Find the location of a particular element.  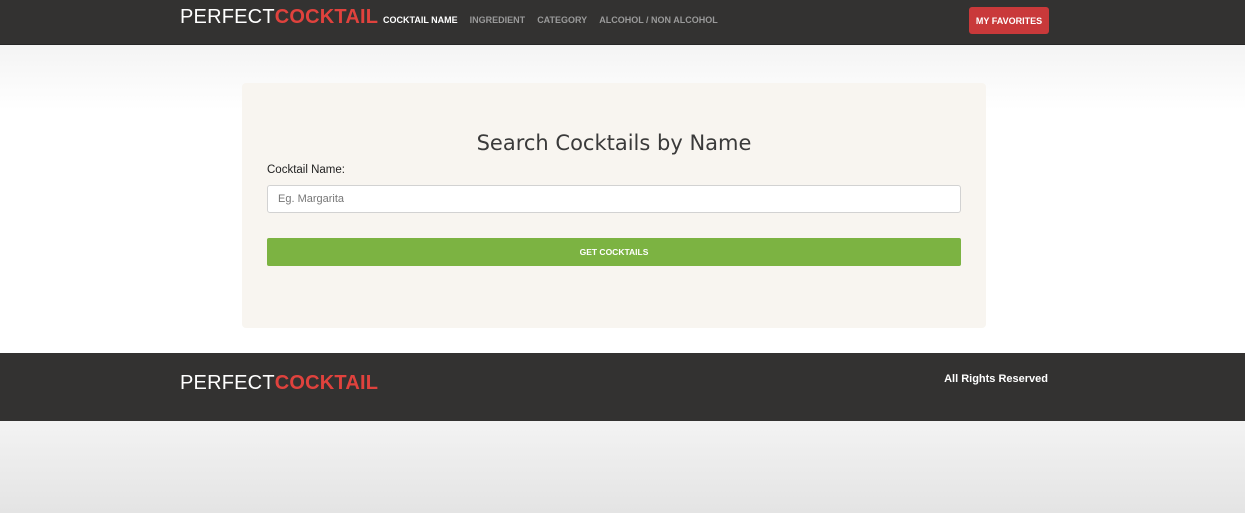

site-footer: PERFECTCOCKTAIL All Rights Reserved is located at coordinates (622, 387).